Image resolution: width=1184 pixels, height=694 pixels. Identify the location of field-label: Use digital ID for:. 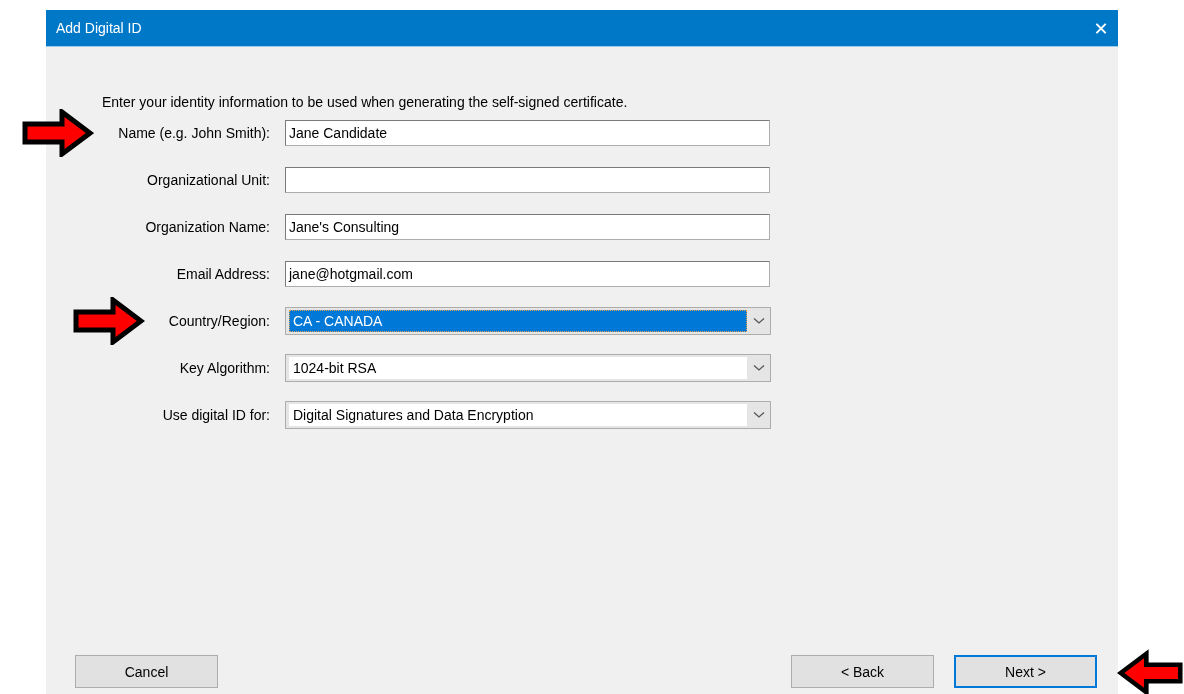
(216, 415).